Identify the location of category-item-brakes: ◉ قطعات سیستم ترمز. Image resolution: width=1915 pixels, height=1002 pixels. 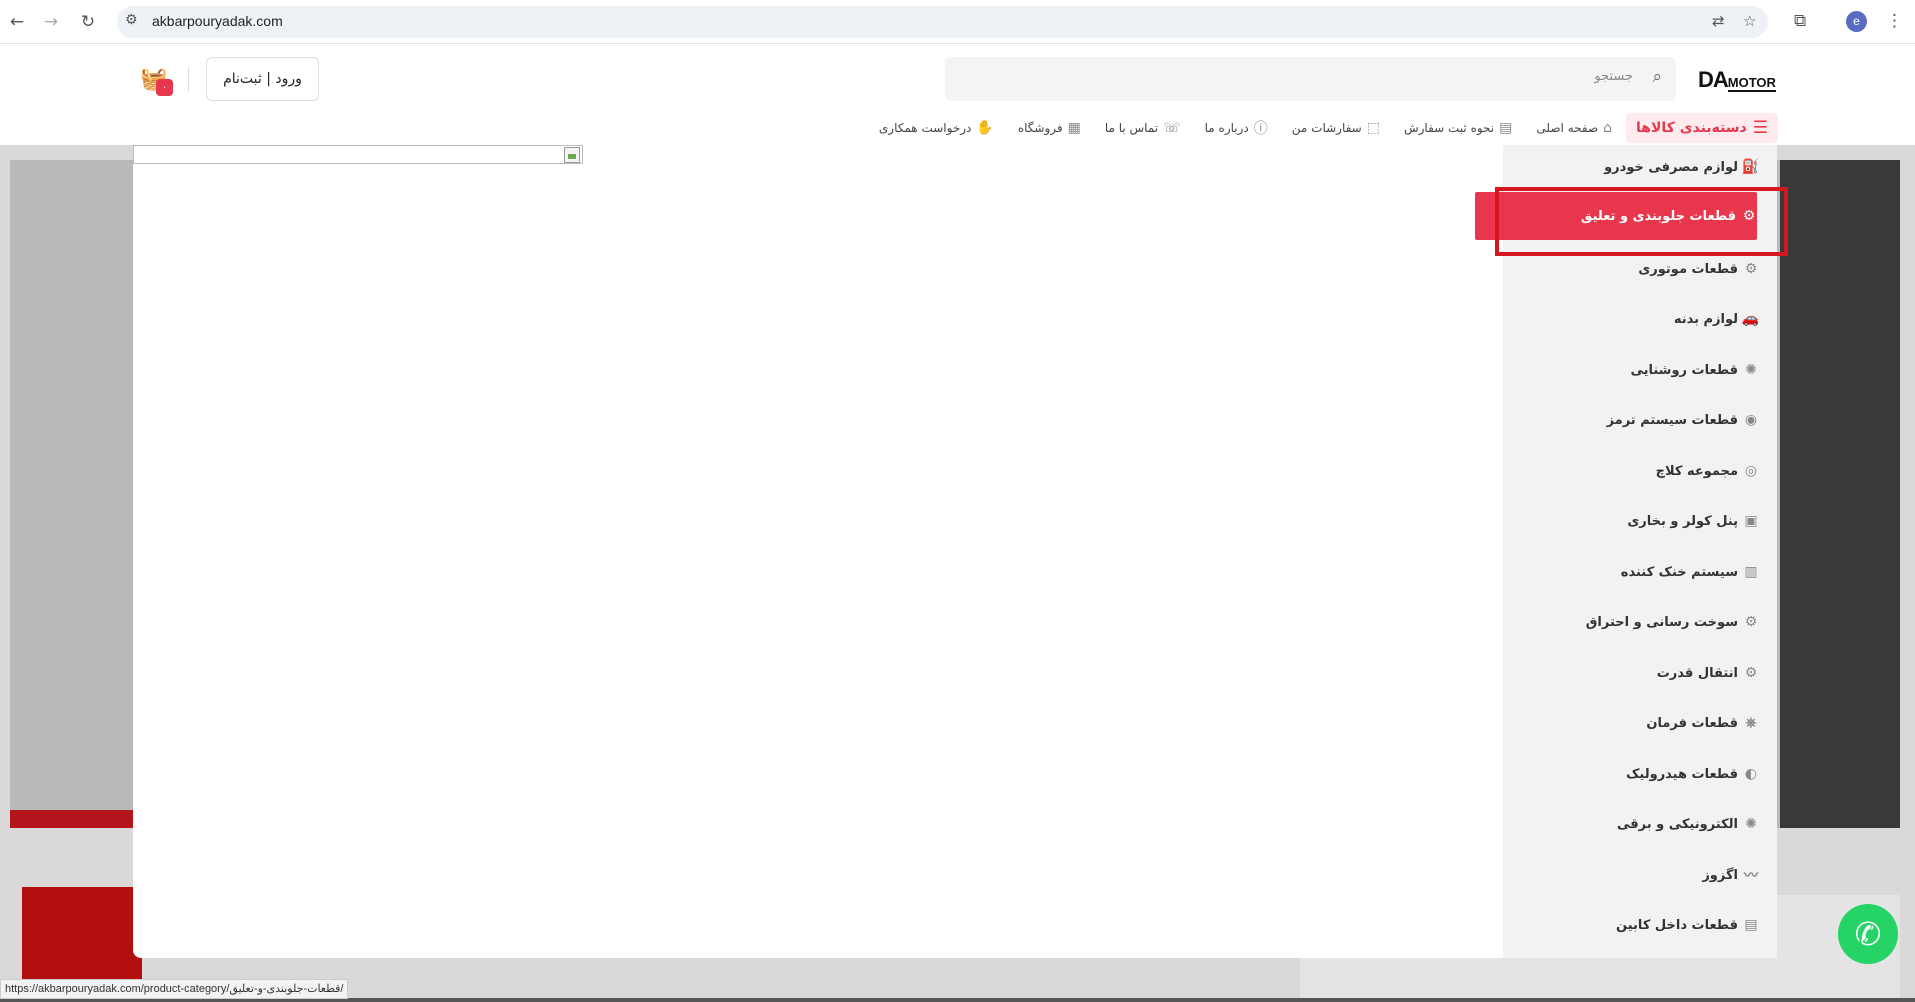
(1639, 420).